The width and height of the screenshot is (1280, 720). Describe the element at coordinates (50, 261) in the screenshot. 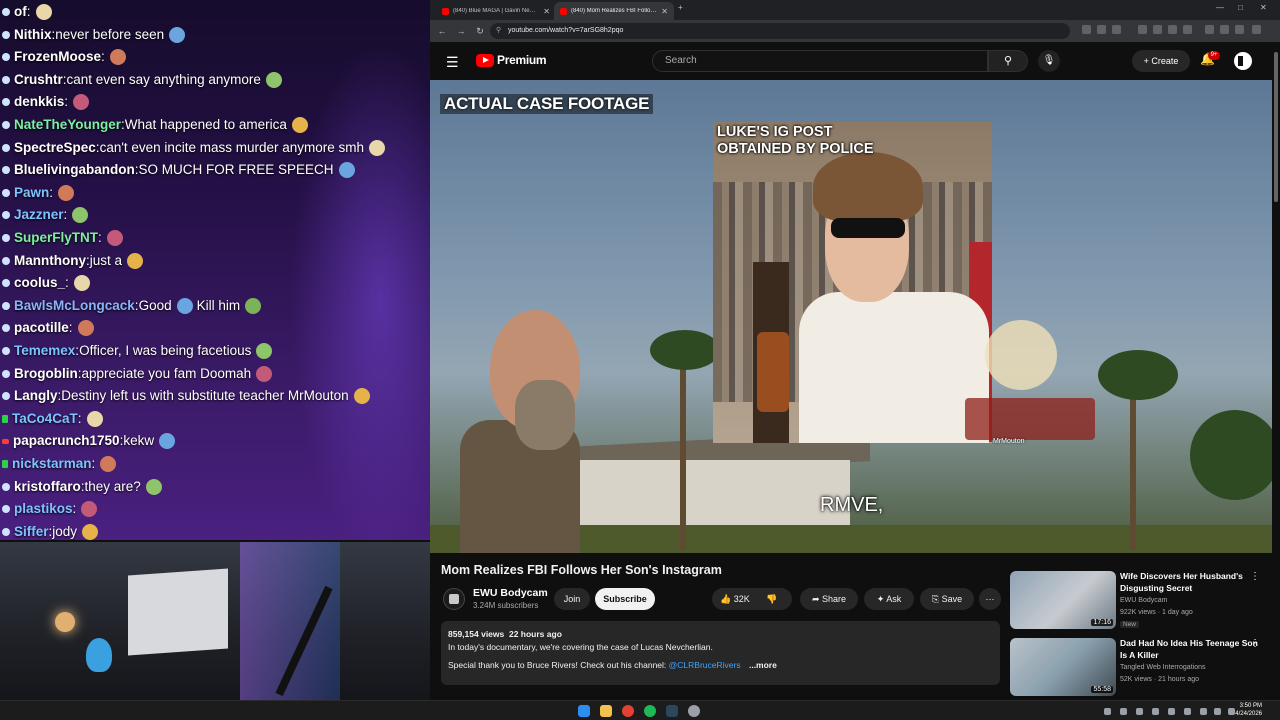

I see `chat-username: Mannthony` at that location.